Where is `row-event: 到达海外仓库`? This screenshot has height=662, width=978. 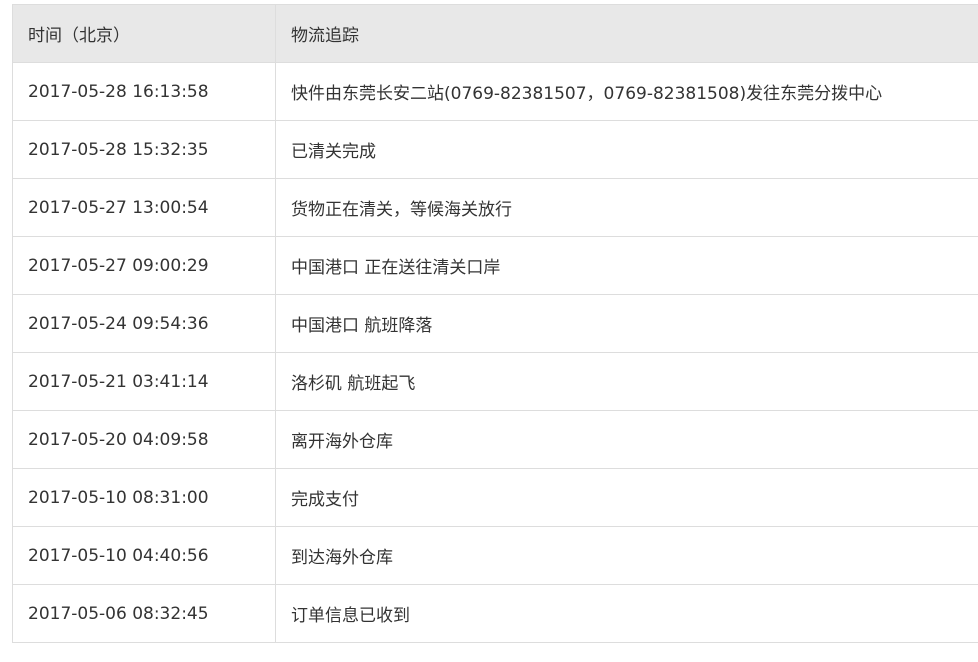 row-event: 到达海外仓库 is located at coordinates (626, 555).